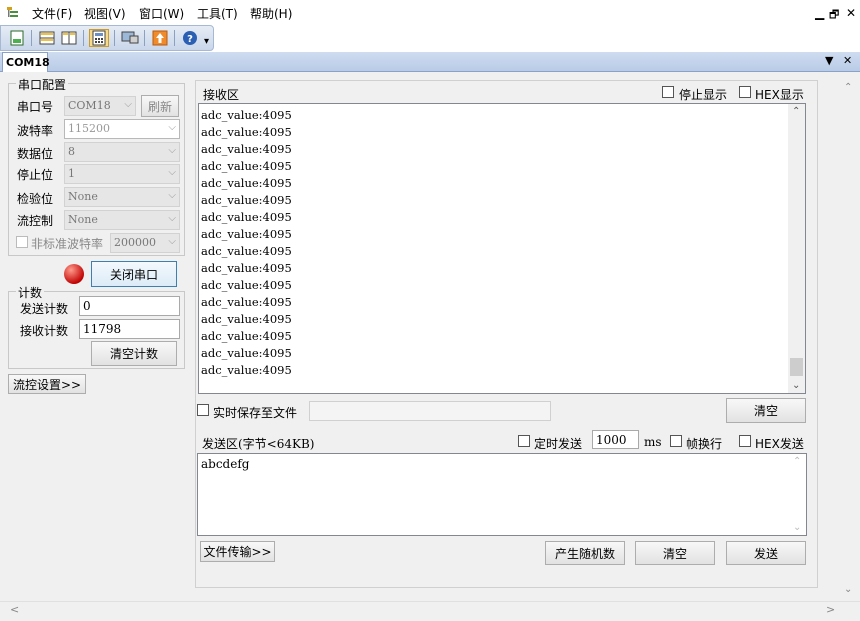 The image size is (860, 621). Describe the element at coordinates (122, 129) in the screenshot. I see `baud-select: 115200 ⌵` at that location.